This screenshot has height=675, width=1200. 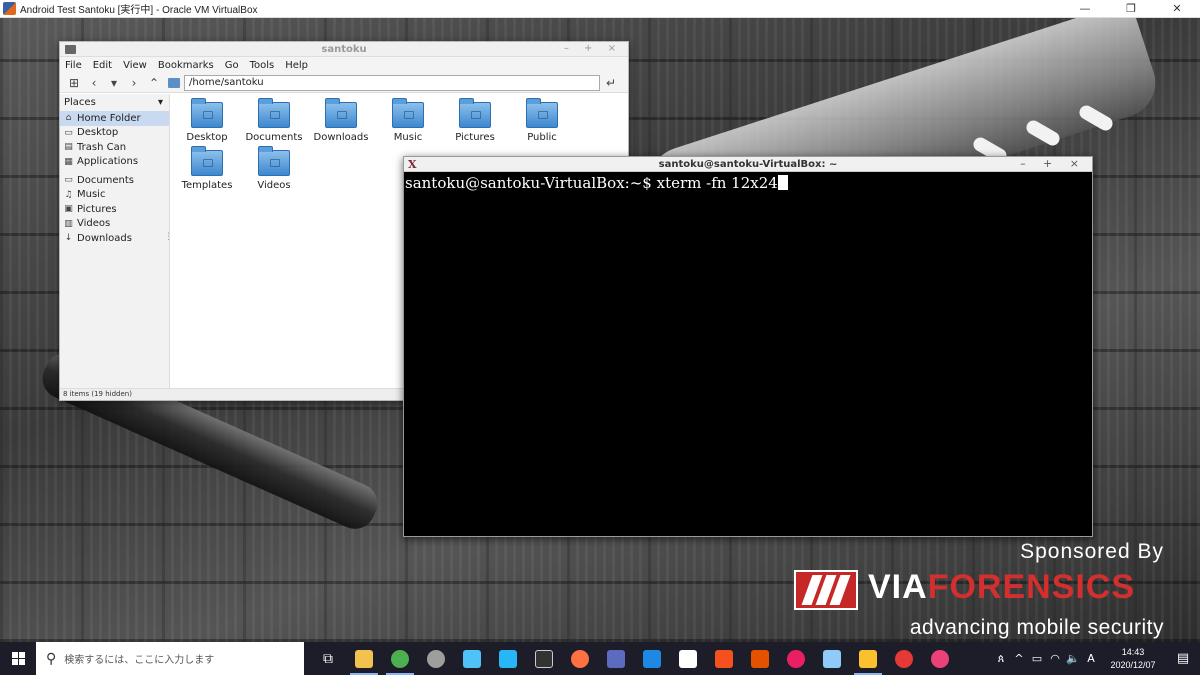 I want to click on navigation-toolbar: ⊞ ‹ ▾ › ⌃ /home/santoku ↵, so click(x=344, y=83).